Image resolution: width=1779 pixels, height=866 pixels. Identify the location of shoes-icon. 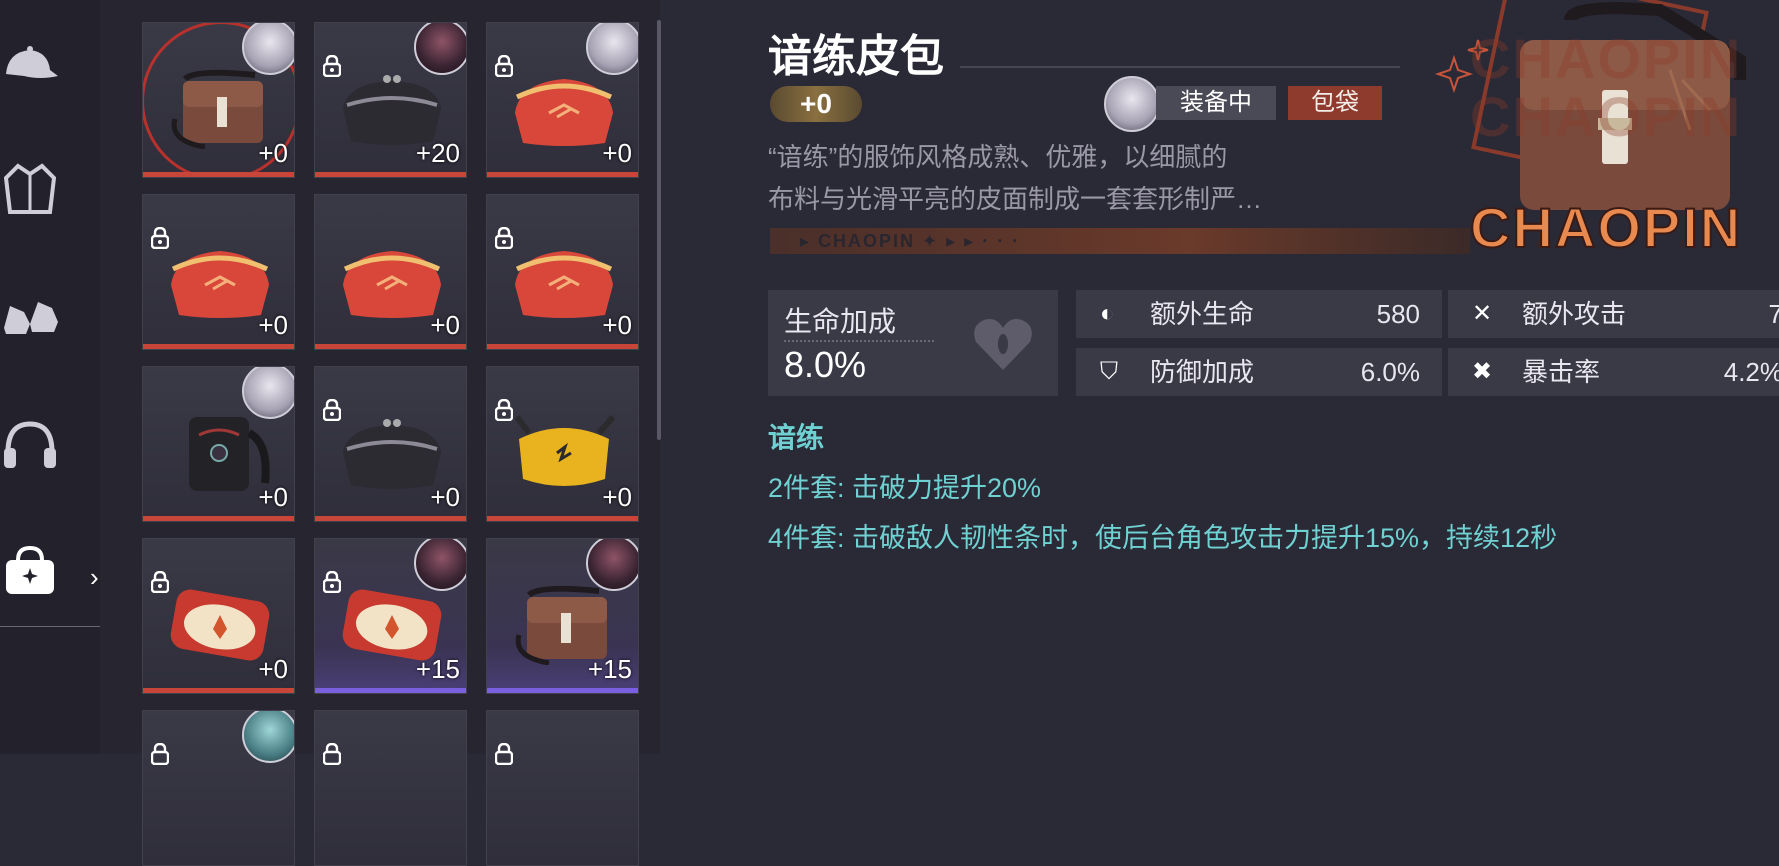
(30, 318).